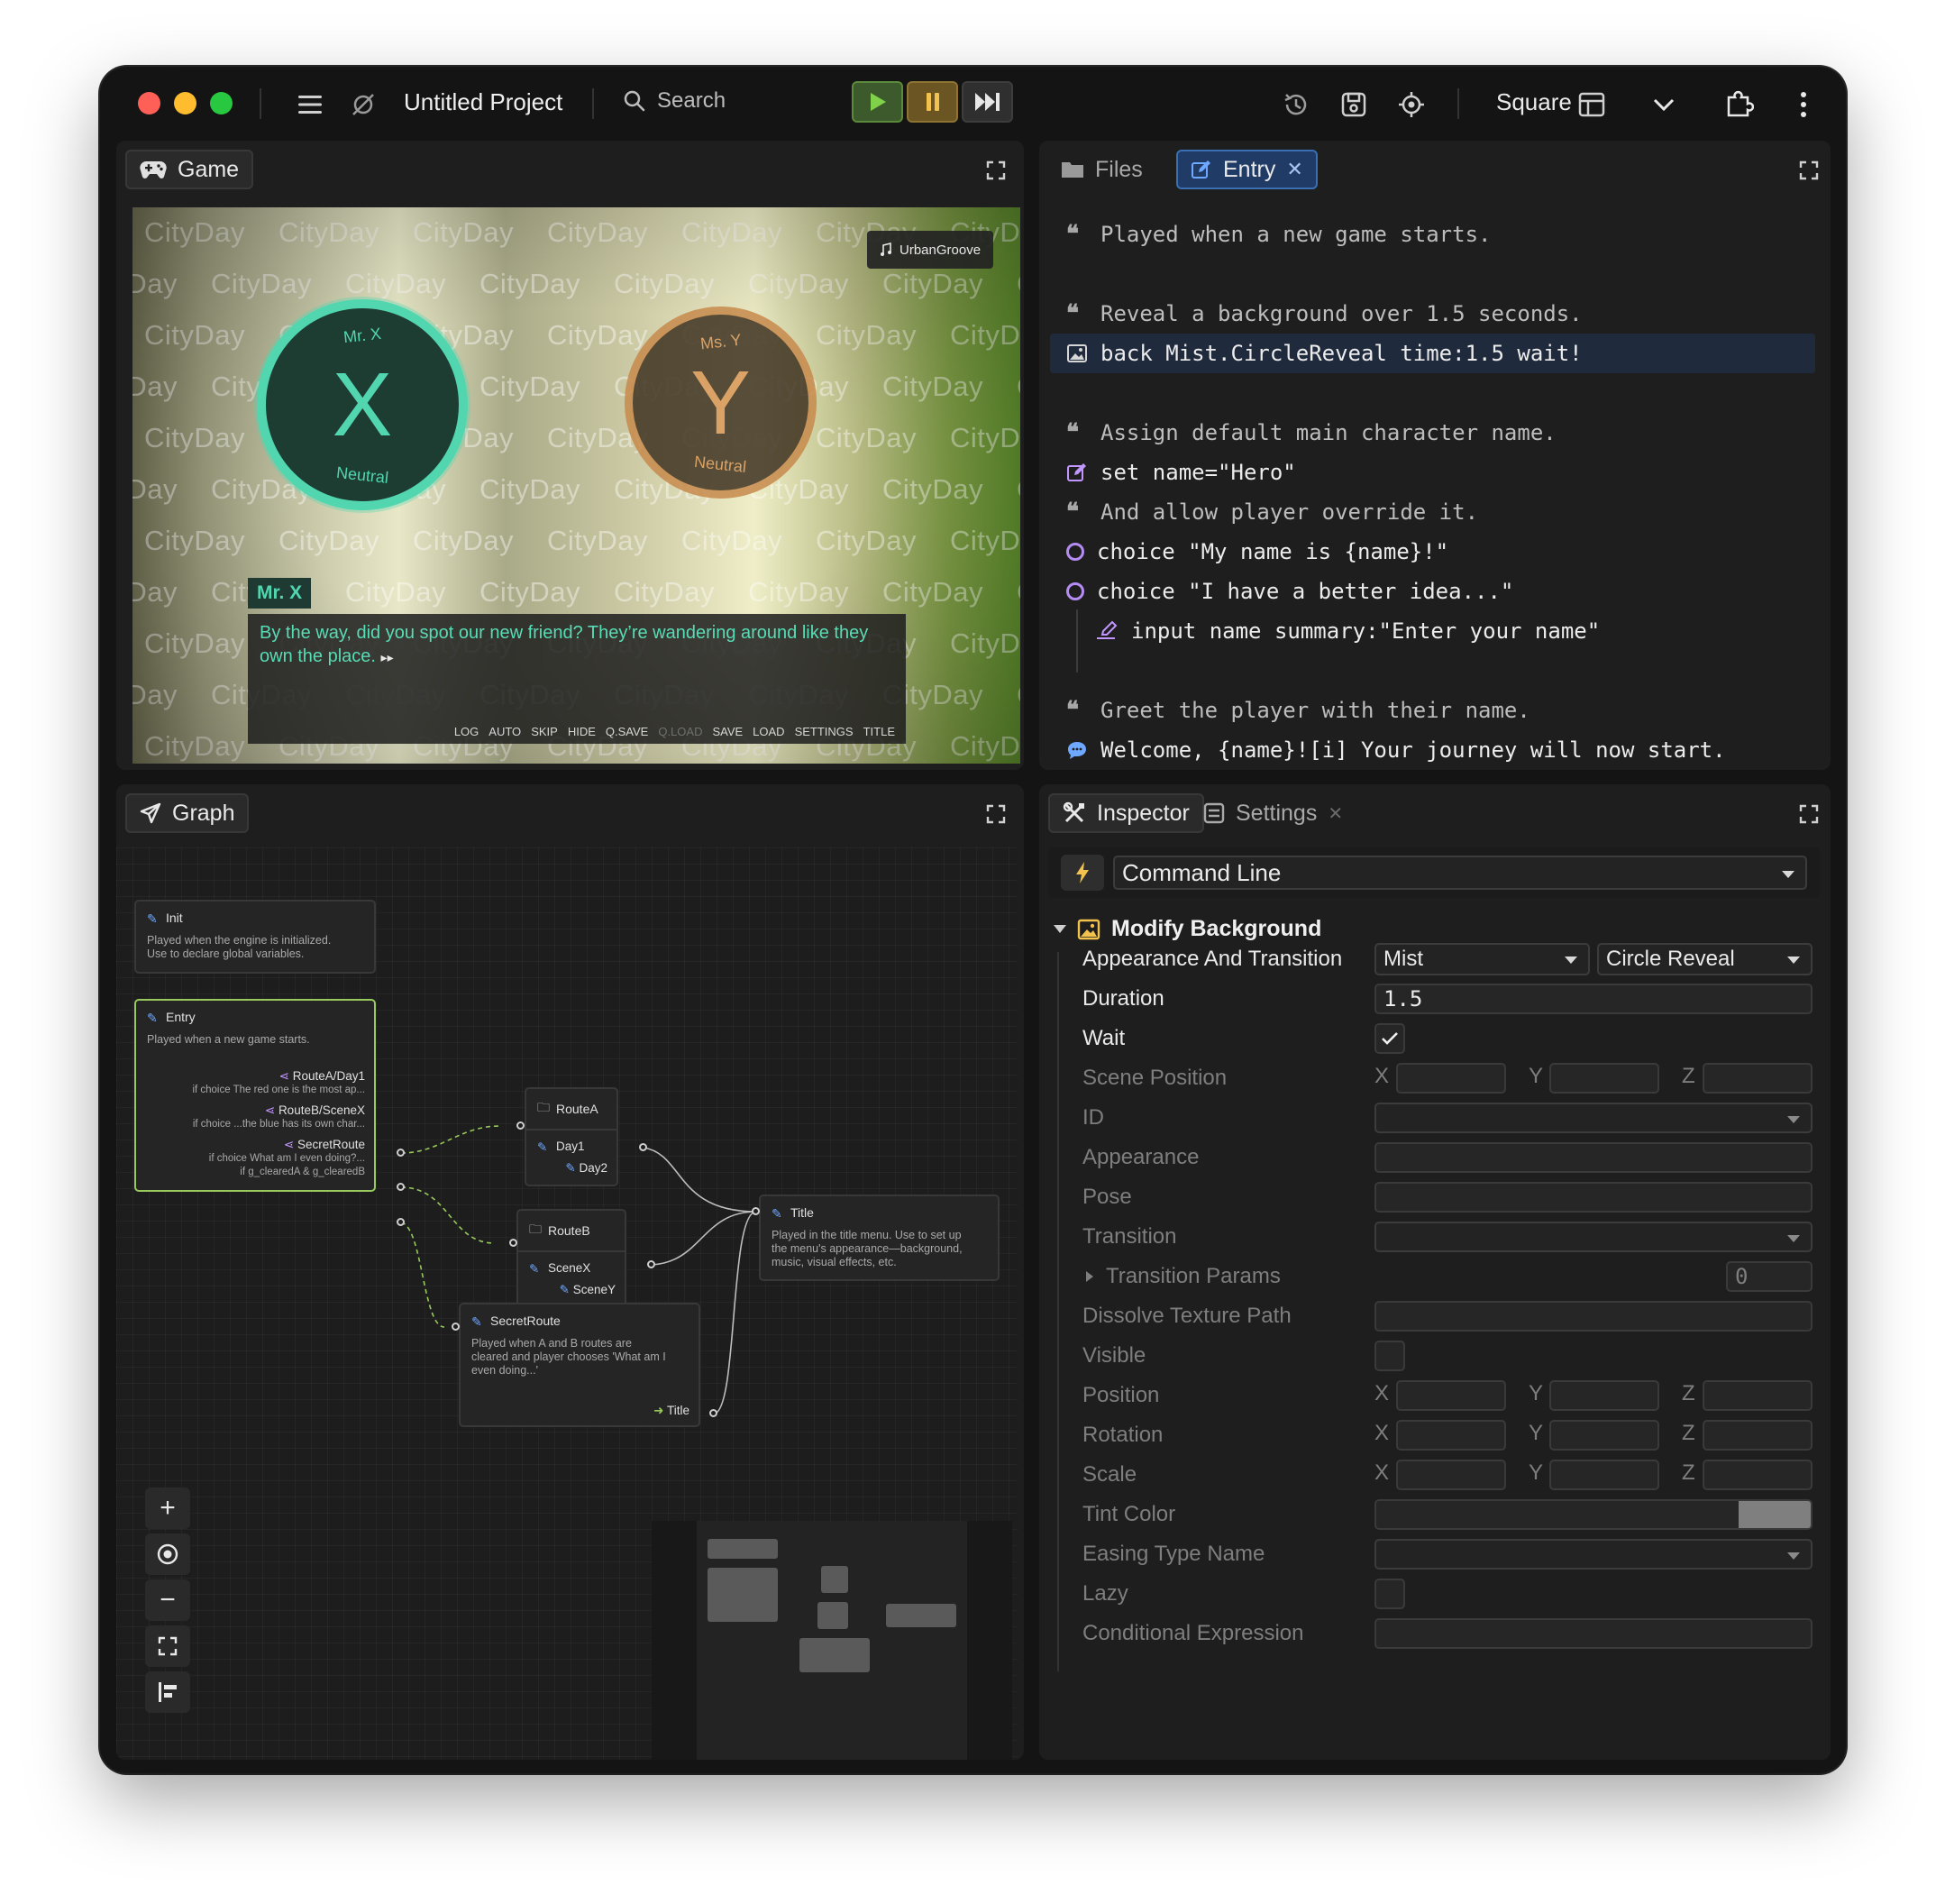  Describe the element at coordinates (1181, 472) in the screenshot. I see `script-line: set name="Hero"` at that location.